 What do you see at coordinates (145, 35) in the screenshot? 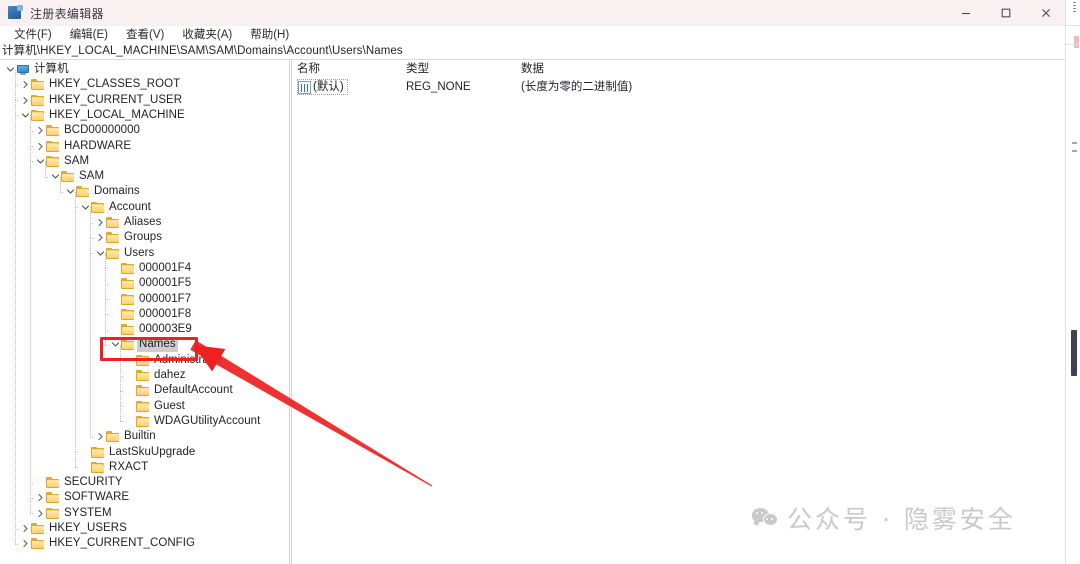
I see `menu-view: 查看(V)` at bounding box center [145, 35].